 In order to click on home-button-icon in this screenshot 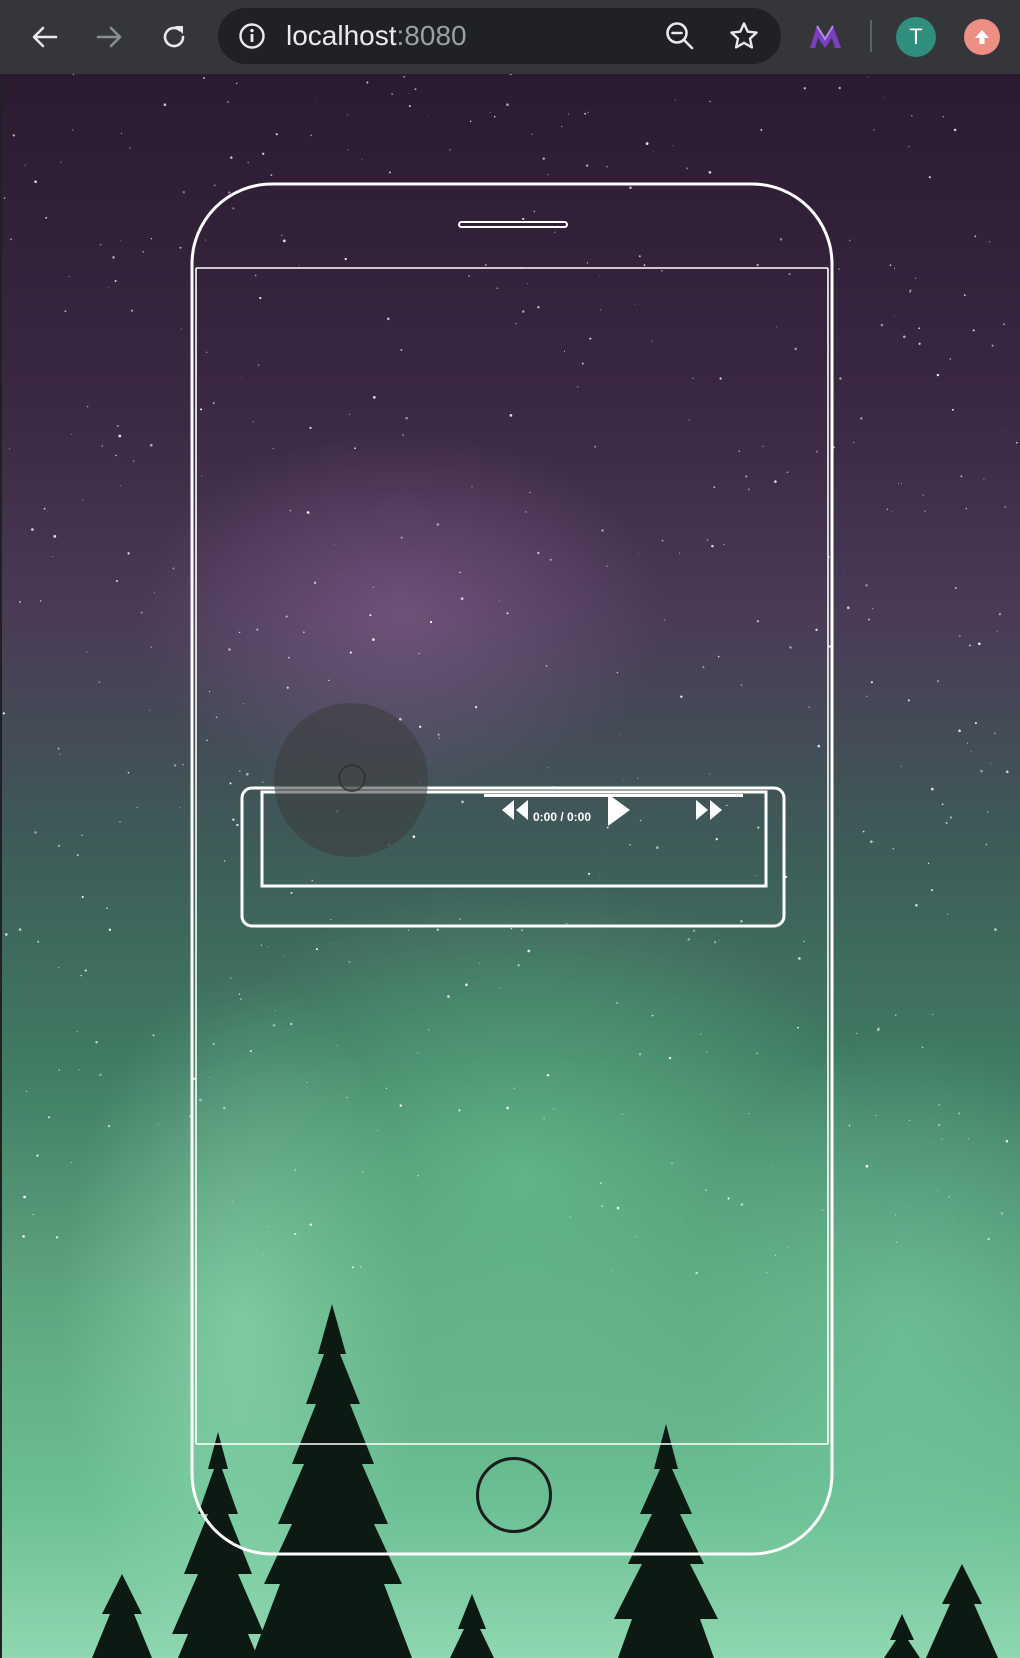, I will do `click(514, 1495)`.